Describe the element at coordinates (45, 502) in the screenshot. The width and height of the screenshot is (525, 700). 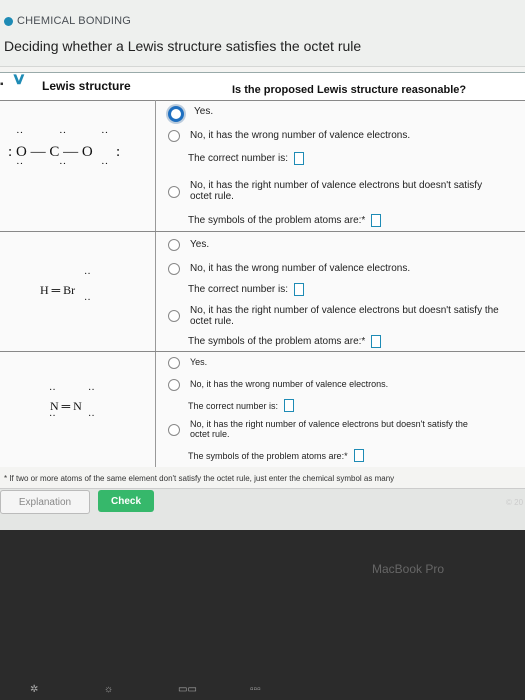
I see `explanation-button: Explanation` at that location.